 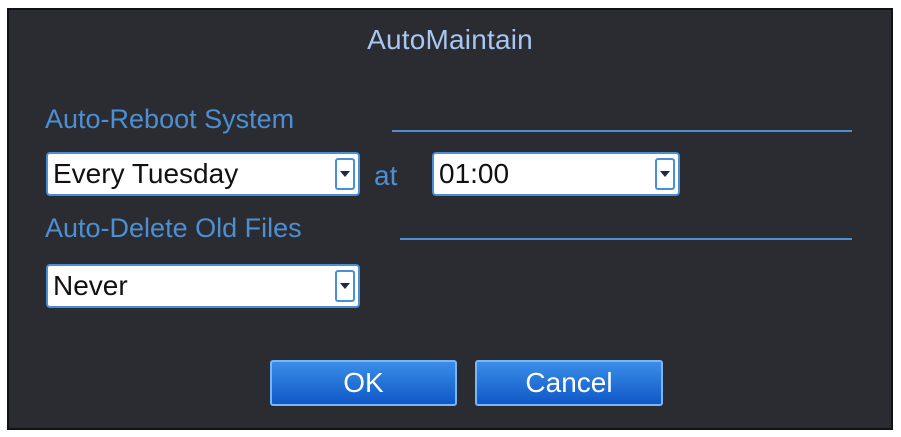 What do you see at coordinates (474, 173) in the screenshot?
I see `reboot-time-value: 01:00` at bounding box center [474, 173].